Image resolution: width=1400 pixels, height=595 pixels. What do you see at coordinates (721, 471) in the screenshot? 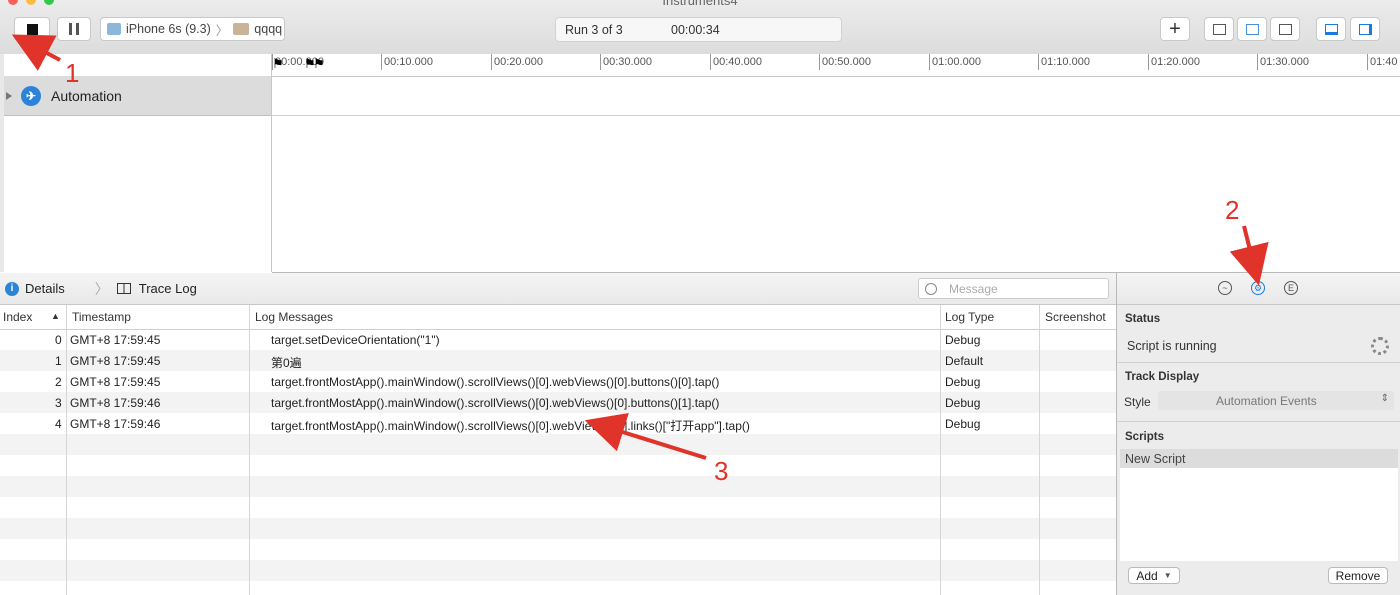
I see `annotation-label-3: 3` at bounding box center [721, 471].